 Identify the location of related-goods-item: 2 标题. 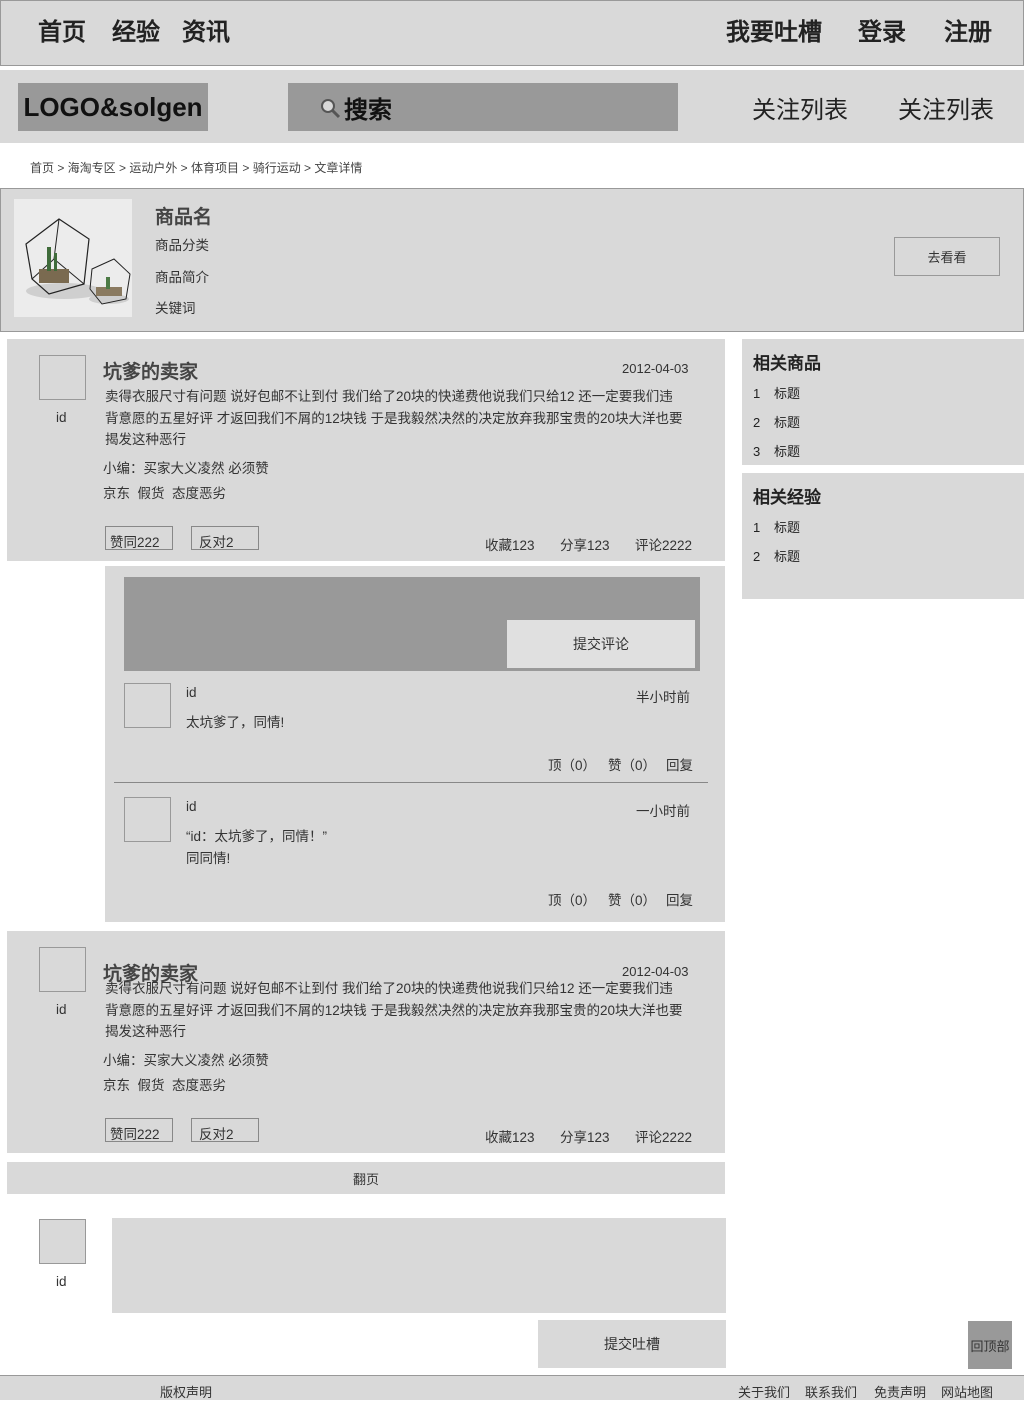
(776, 421).